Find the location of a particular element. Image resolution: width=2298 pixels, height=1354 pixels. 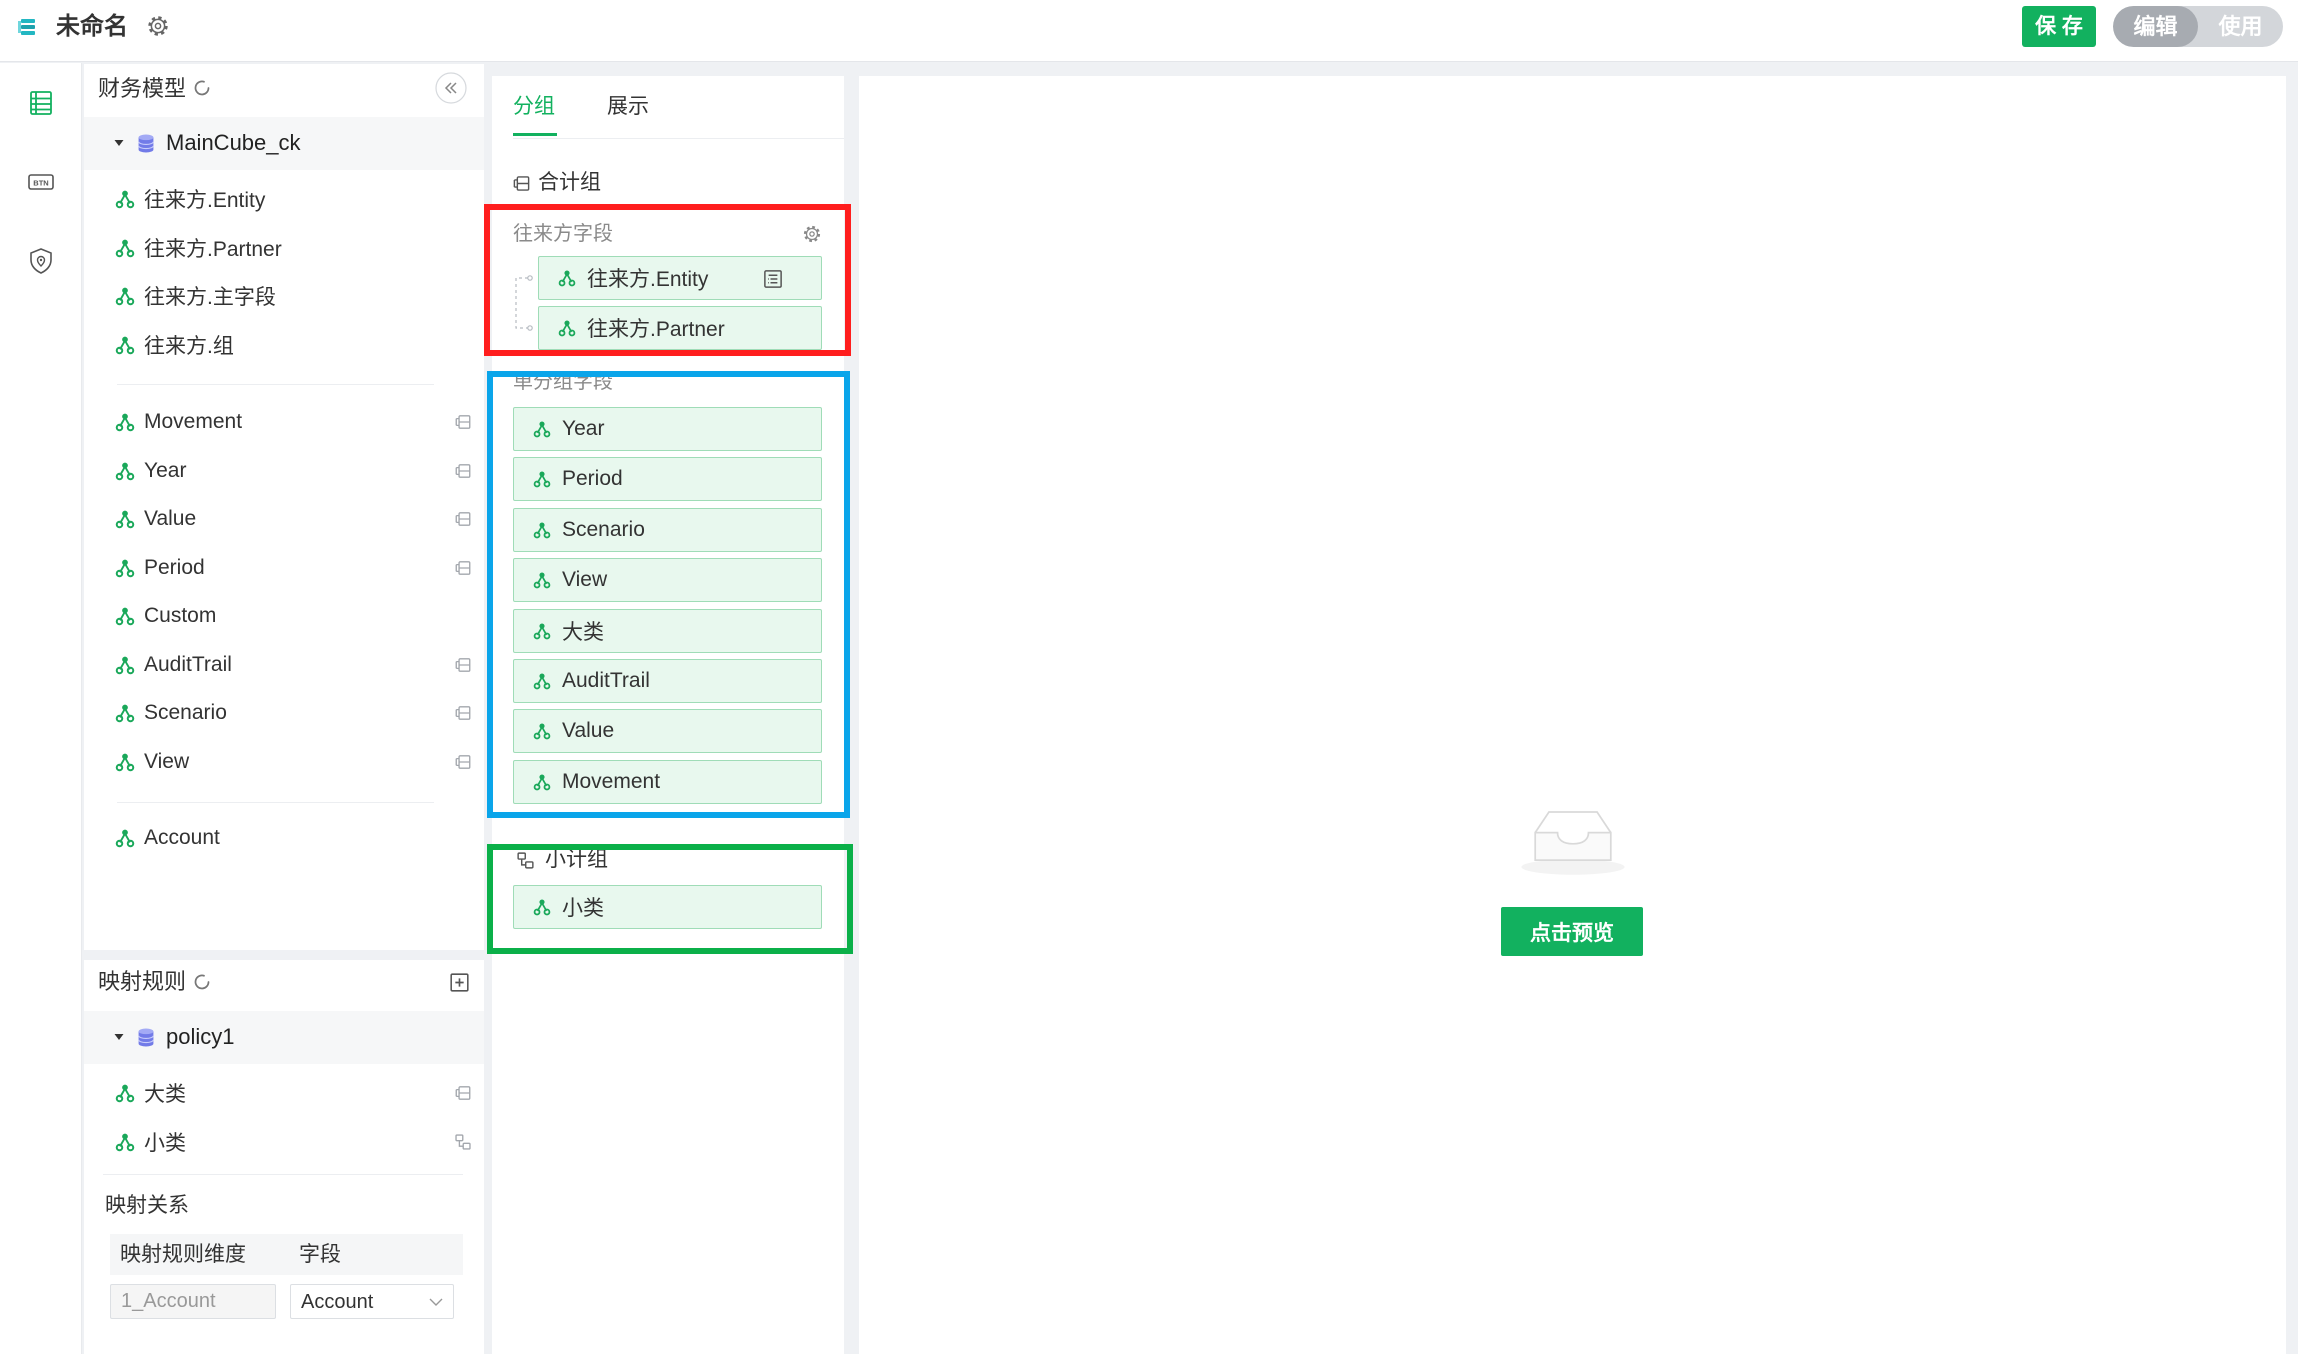

save-button: 保 存 is located at coordinates (2059, 26).